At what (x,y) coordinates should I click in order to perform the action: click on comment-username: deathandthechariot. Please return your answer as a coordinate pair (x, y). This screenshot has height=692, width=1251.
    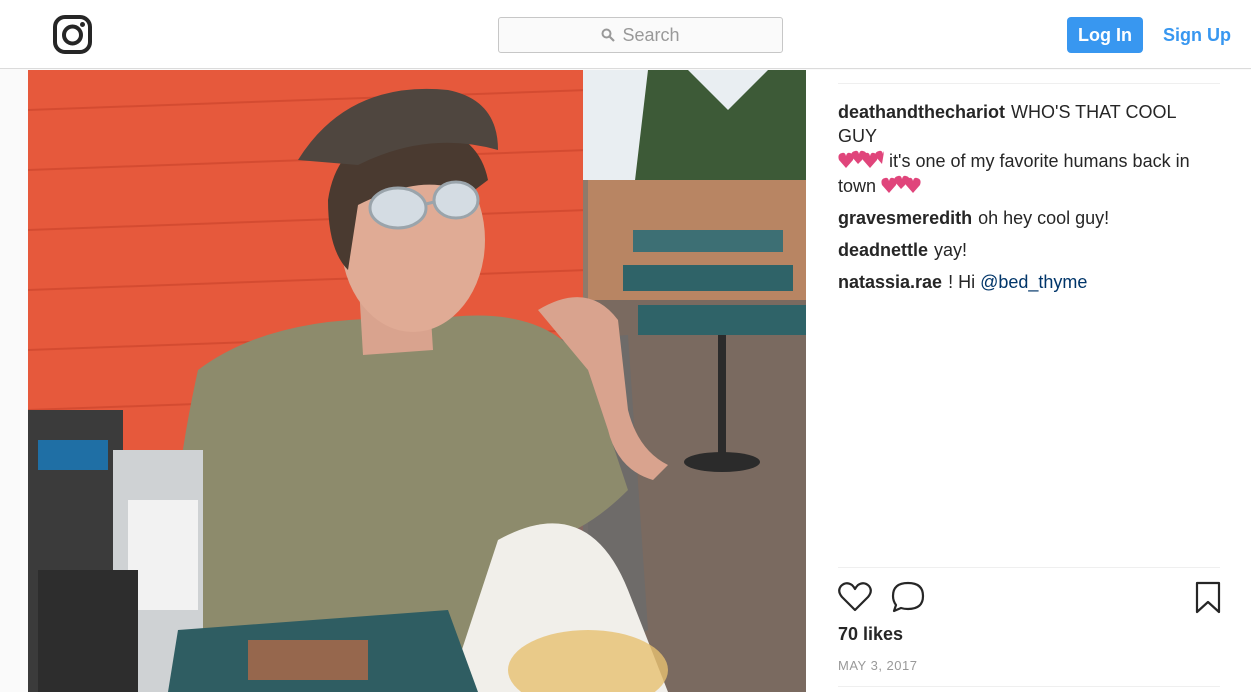
    Looking at the image, I should click on (921, 112).